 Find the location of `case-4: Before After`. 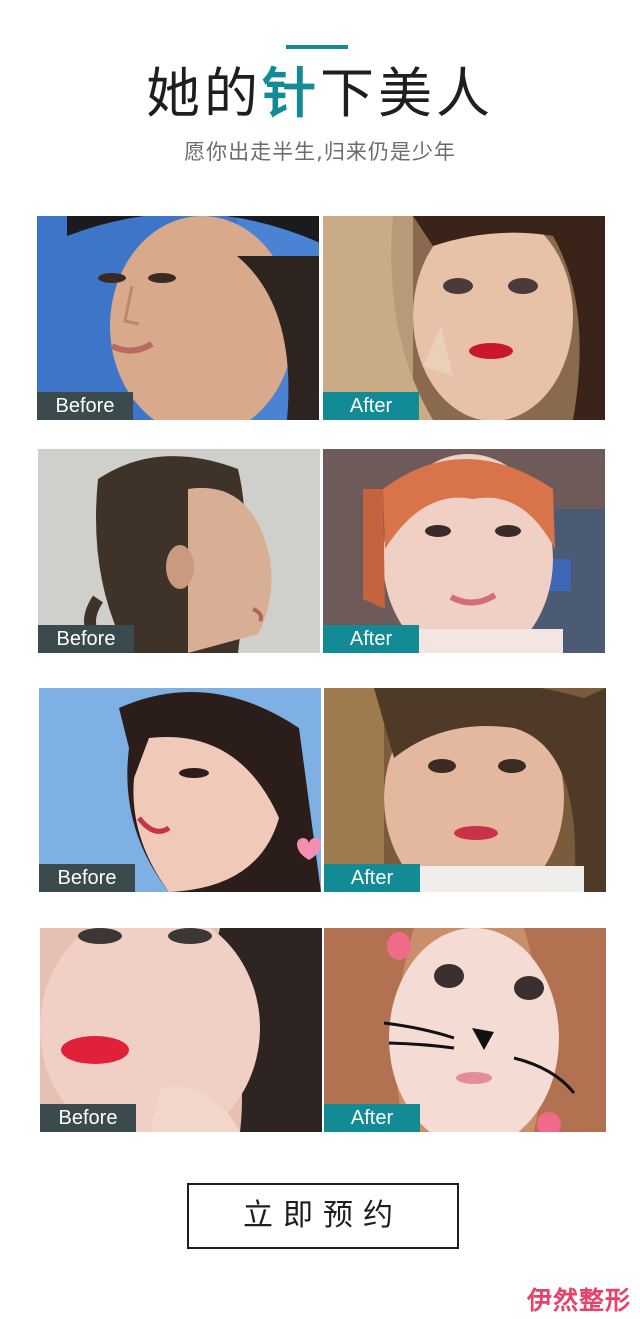

case-4: Before After is located at coordinates (323, 1030).